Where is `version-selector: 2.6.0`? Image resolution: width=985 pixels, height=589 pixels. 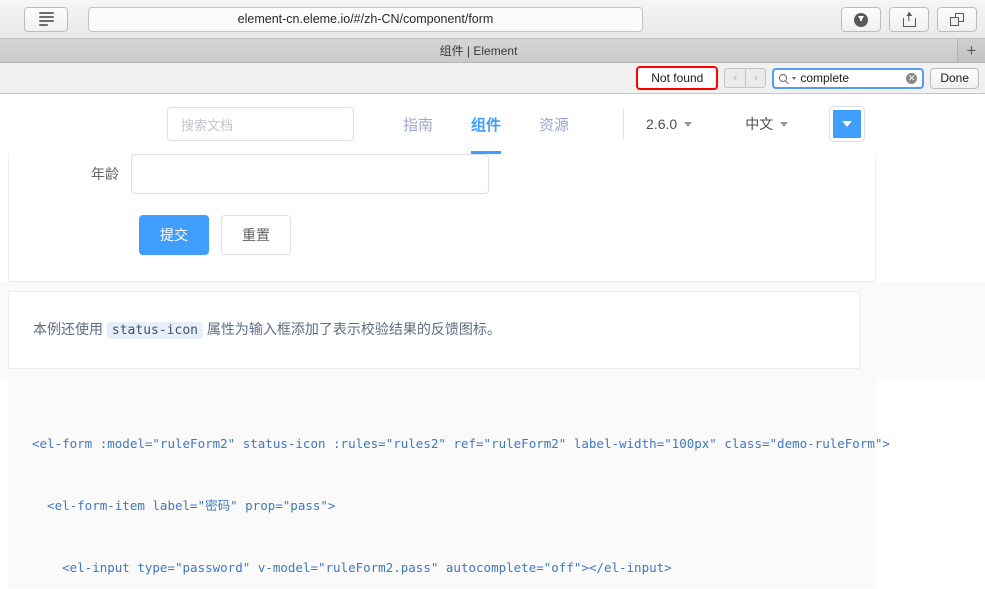
version-selector: 2.6.0 is located at coordinates (669, 124).